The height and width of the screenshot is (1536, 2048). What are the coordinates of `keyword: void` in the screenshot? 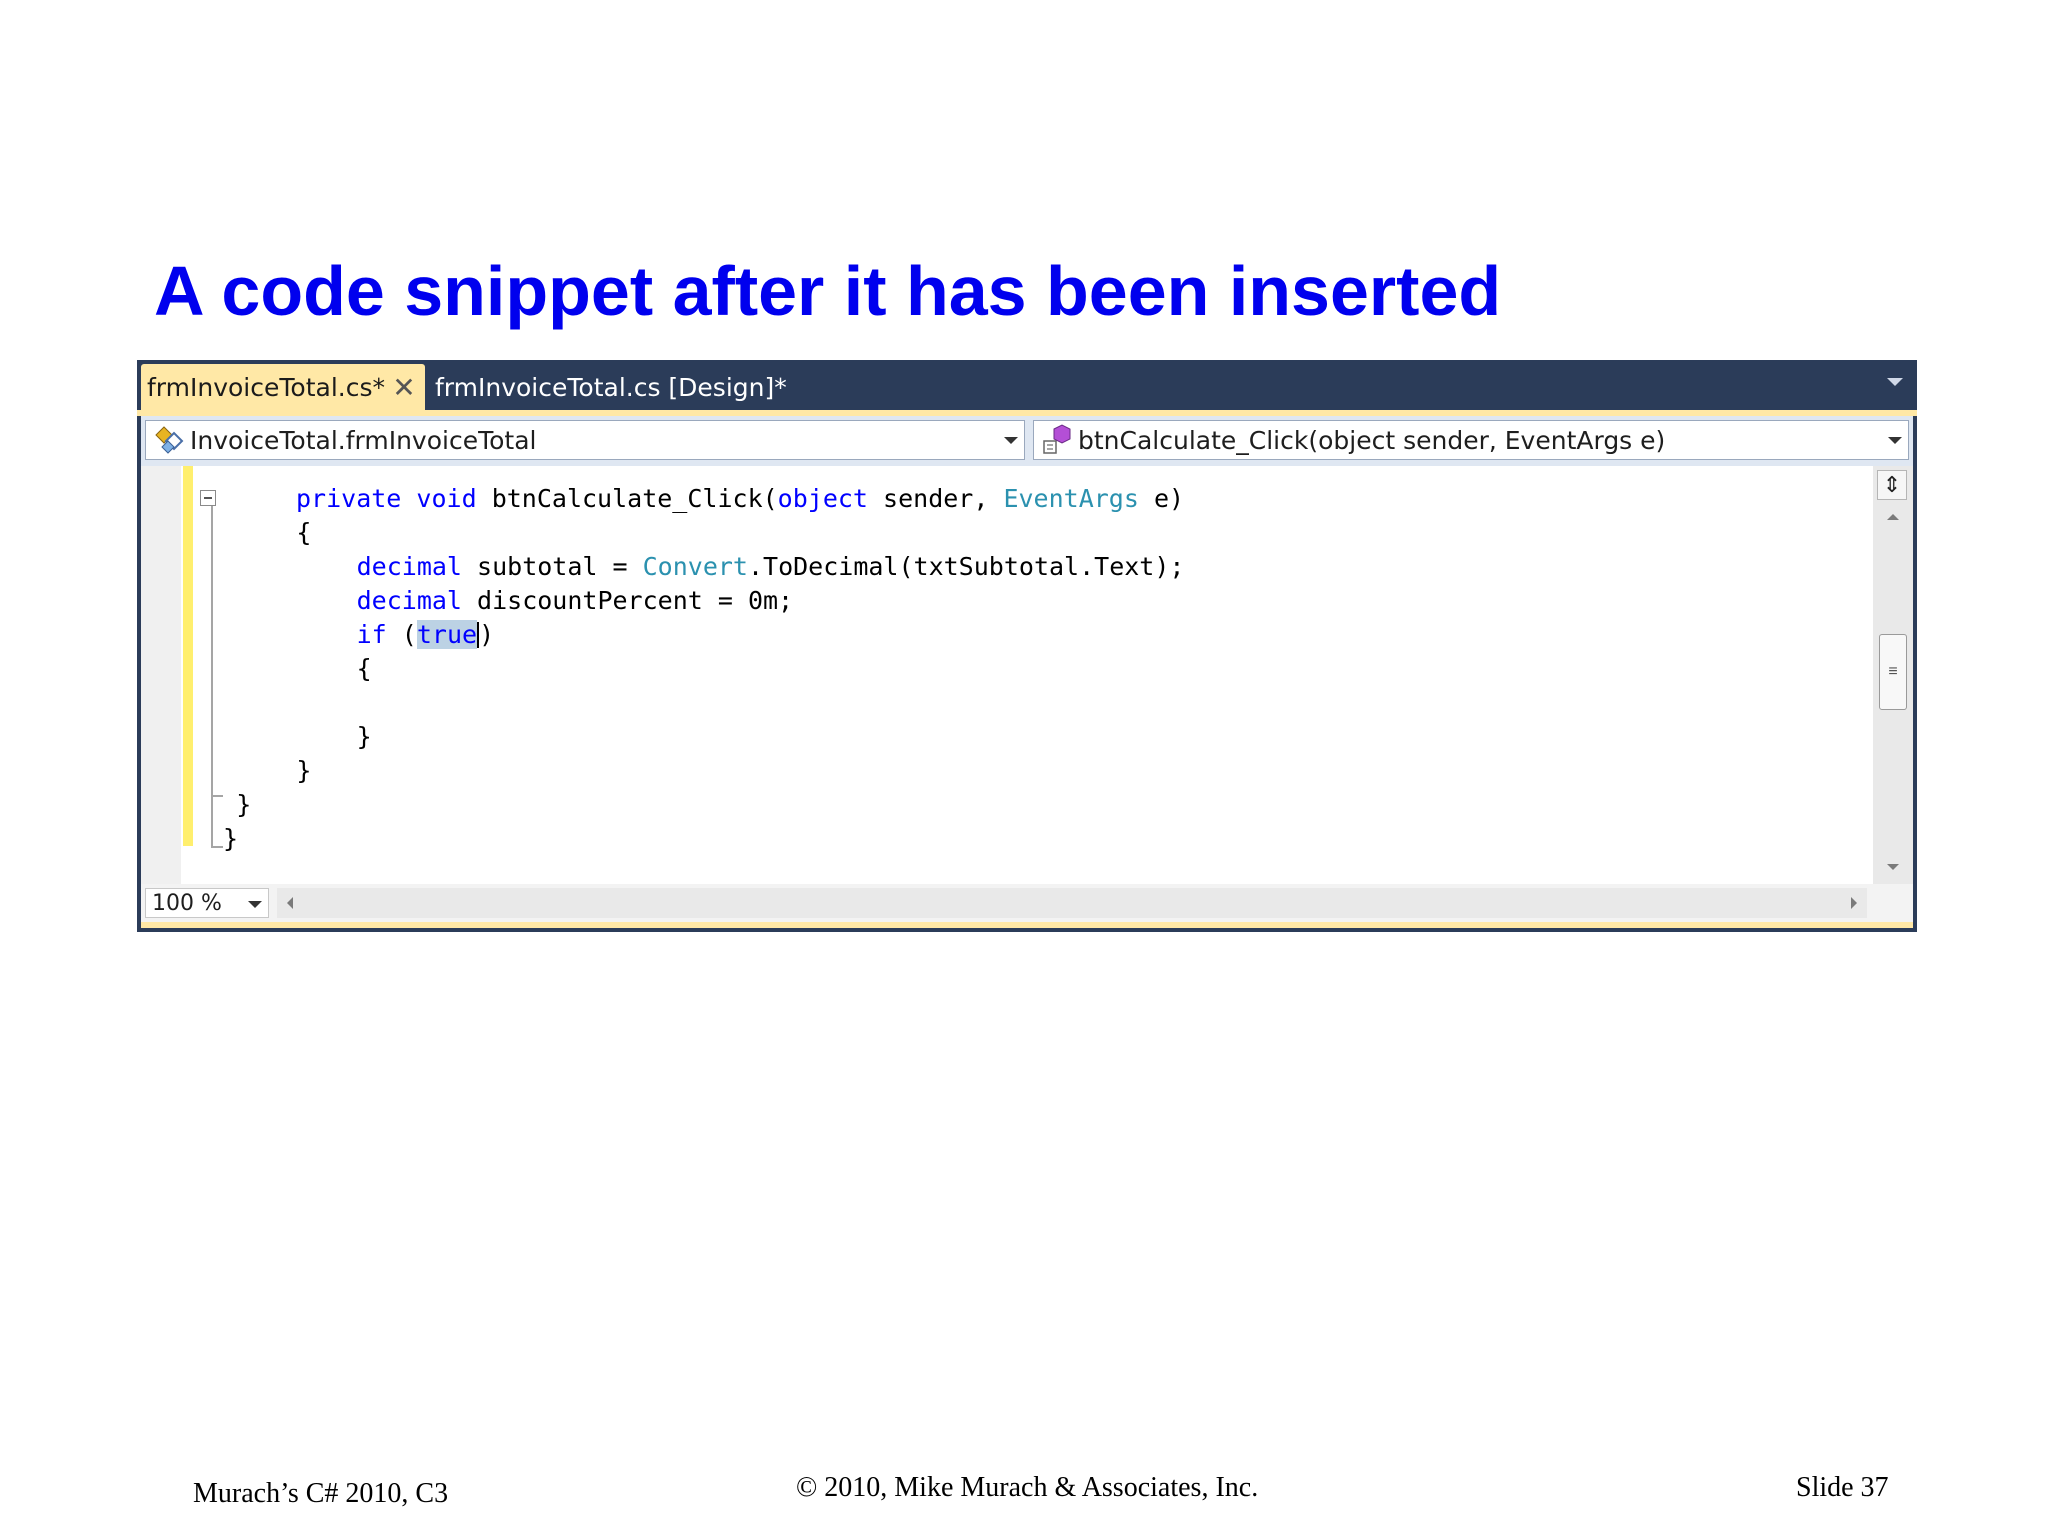 It's located at (446, 498).